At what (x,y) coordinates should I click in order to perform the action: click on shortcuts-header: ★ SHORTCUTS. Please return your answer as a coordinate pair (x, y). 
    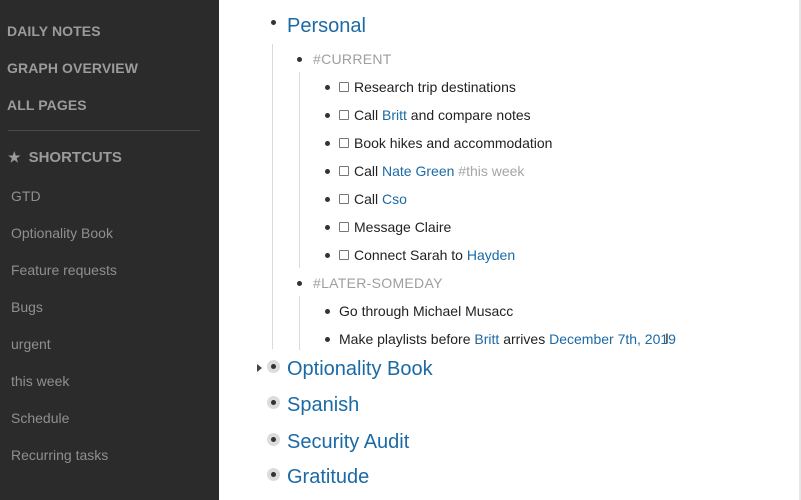
    Looking at the image, I should click on (65, 157).